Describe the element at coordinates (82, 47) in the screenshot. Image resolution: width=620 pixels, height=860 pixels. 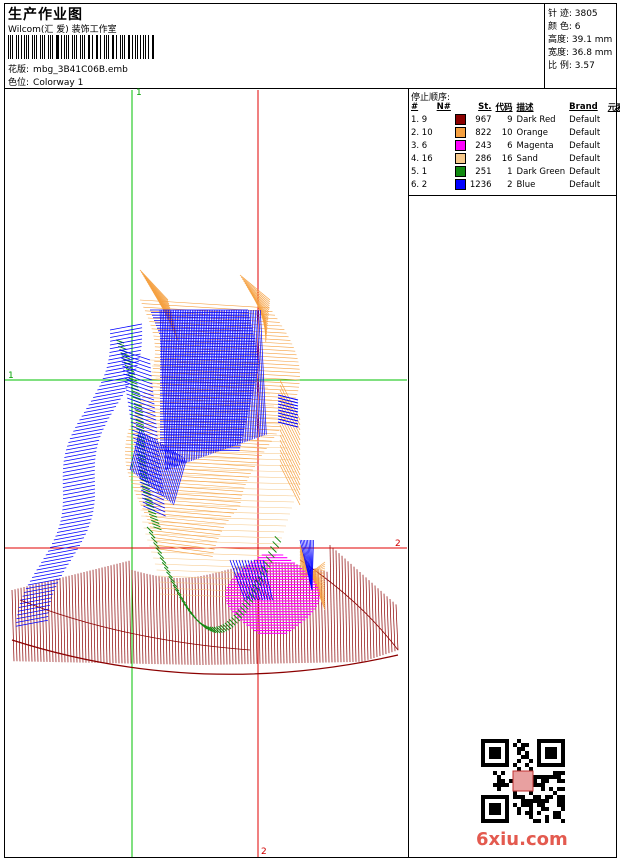
I see `barcode` at that location.